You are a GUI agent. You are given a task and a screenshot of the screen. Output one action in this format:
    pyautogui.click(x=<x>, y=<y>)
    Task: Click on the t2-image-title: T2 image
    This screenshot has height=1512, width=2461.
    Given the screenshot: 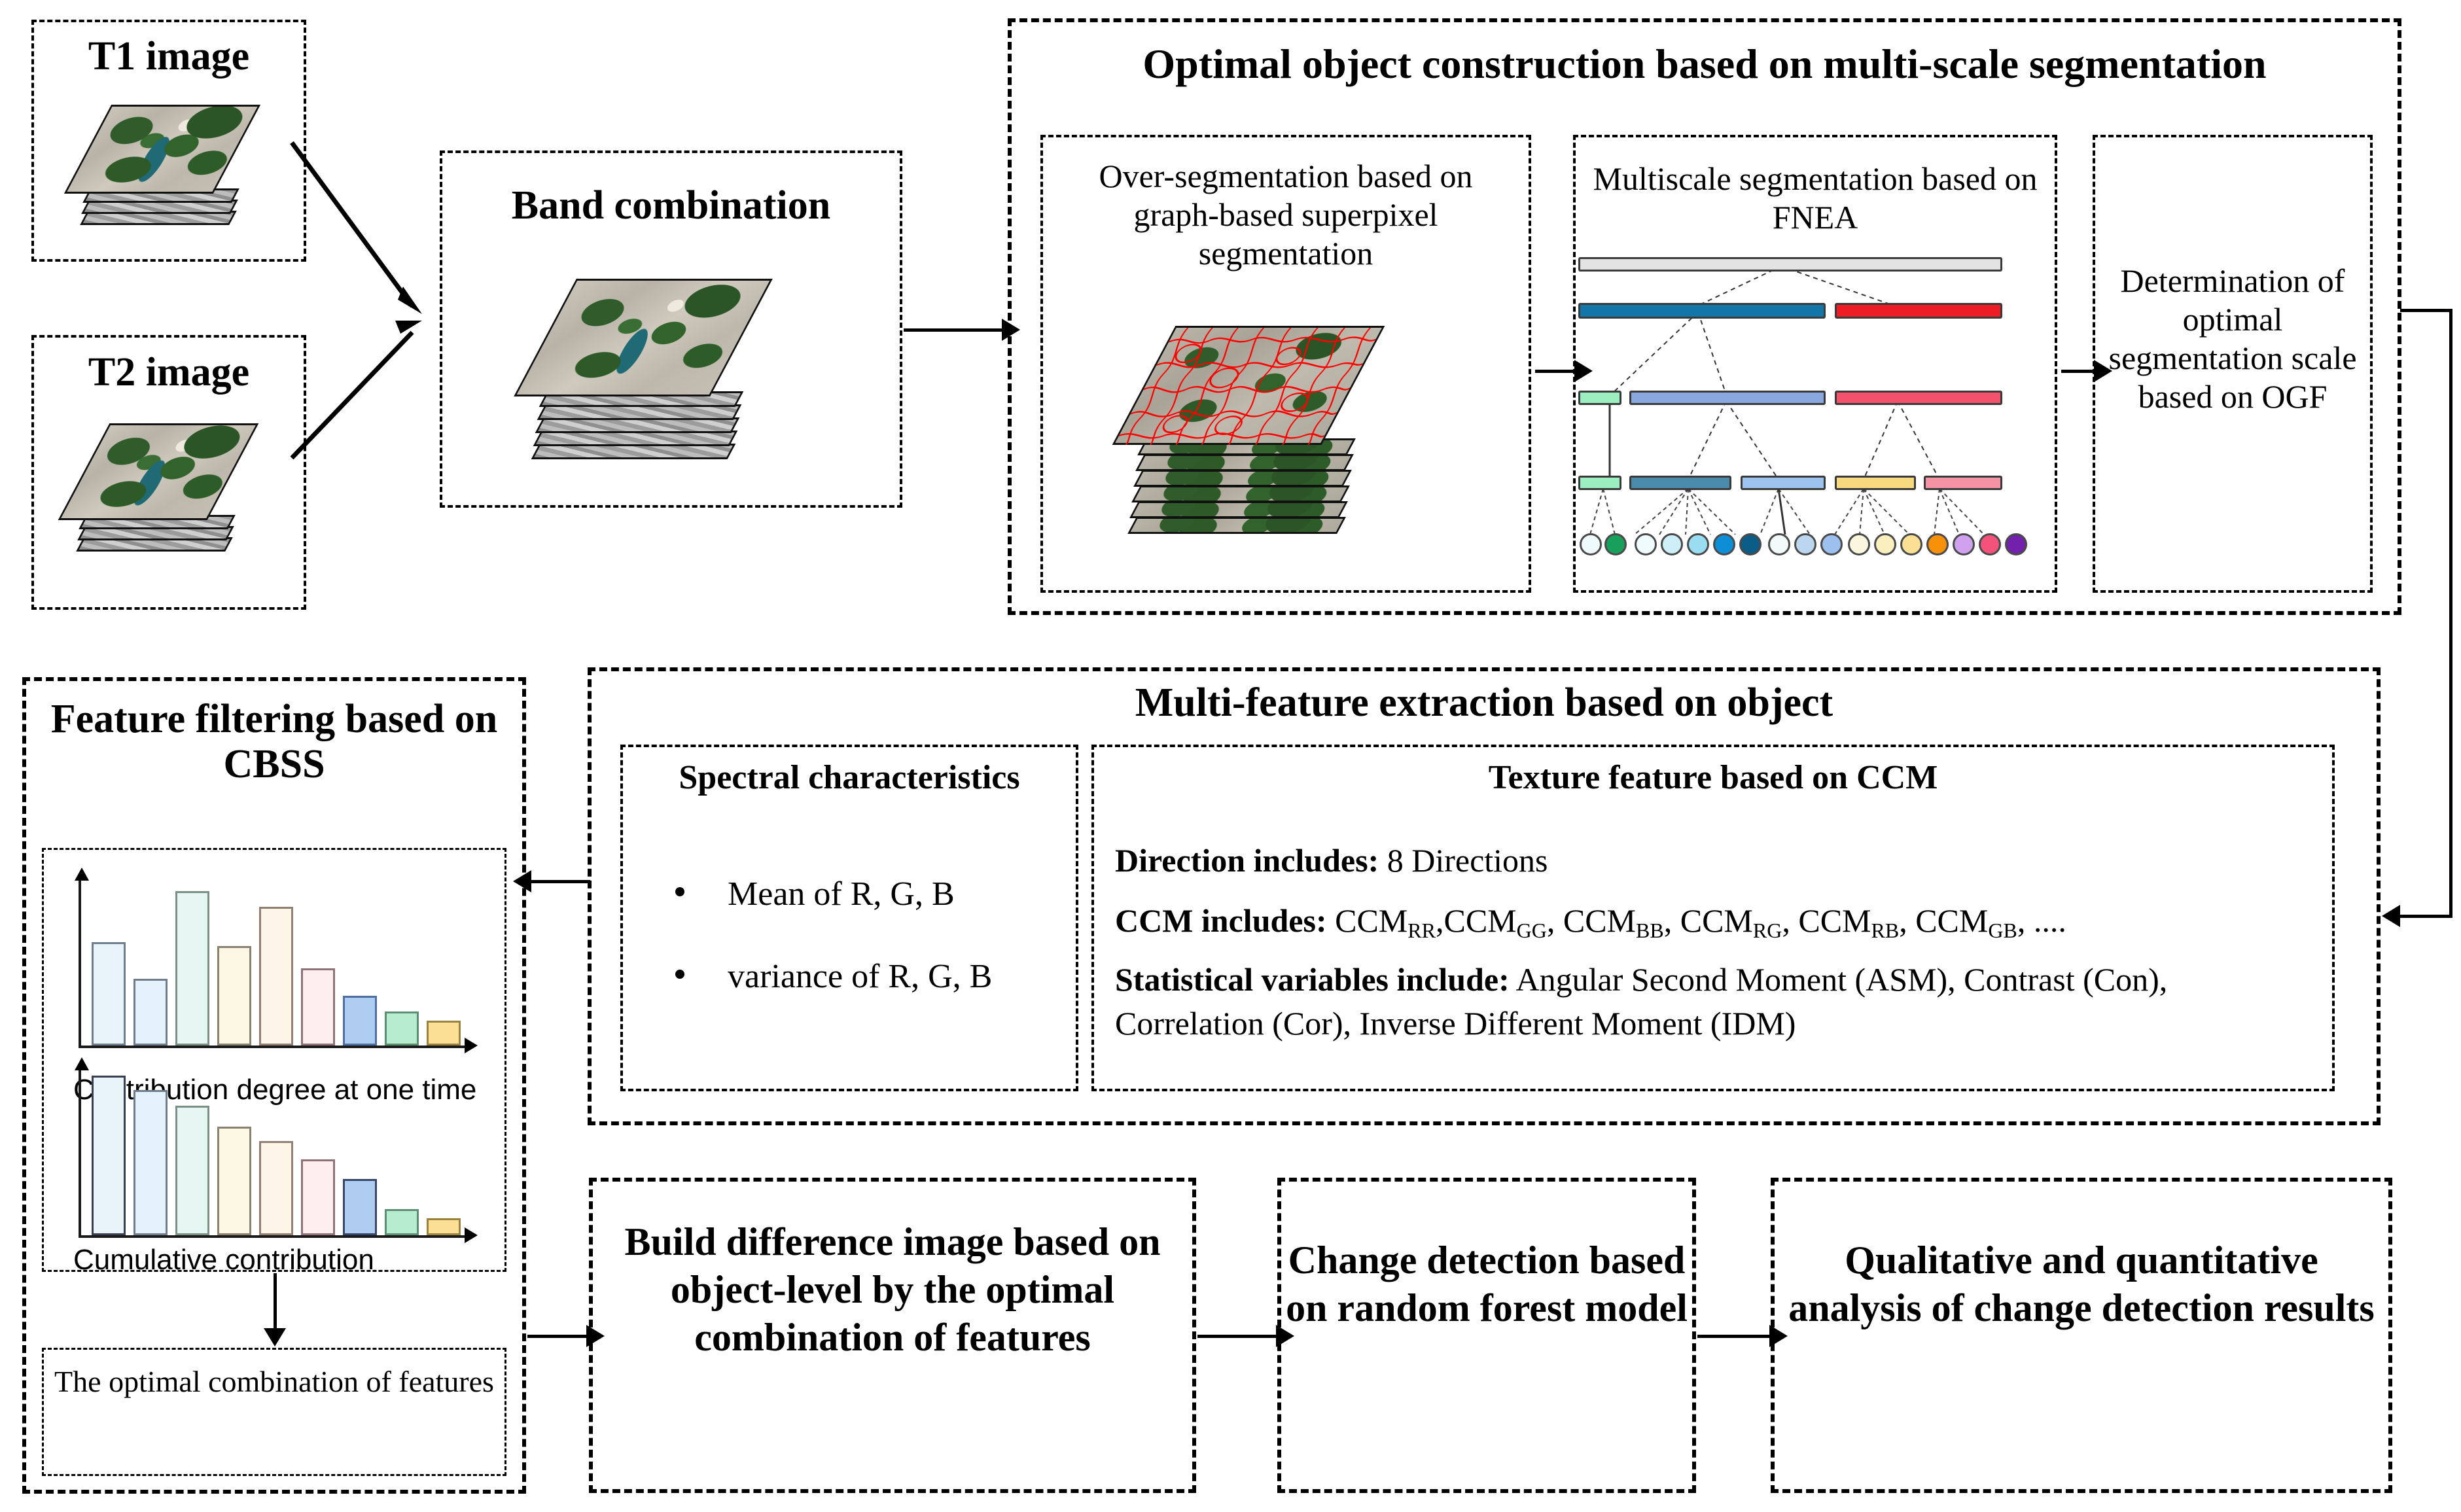 What is the action you would take?
    pyautogui.click(x=169, y=372)
    